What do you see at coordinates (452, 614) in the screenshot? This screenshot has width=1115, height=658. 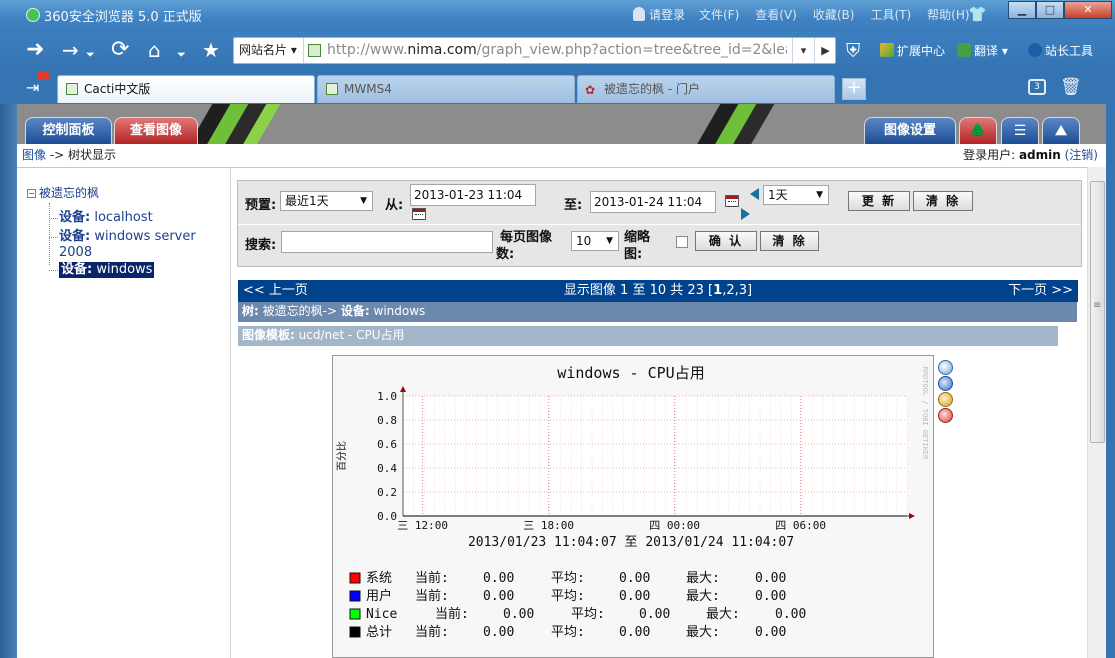 I see `legend-current-label: 当前:` at bounding box center [452, 614].